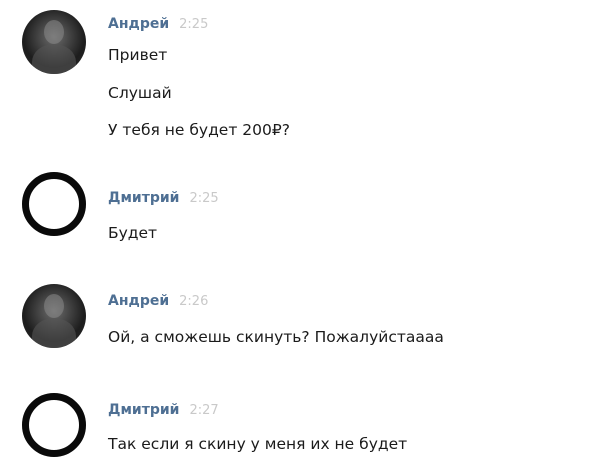 This screenshot has width=600, height=467. I want to click on message-time: 2:27, so click(204, 410).